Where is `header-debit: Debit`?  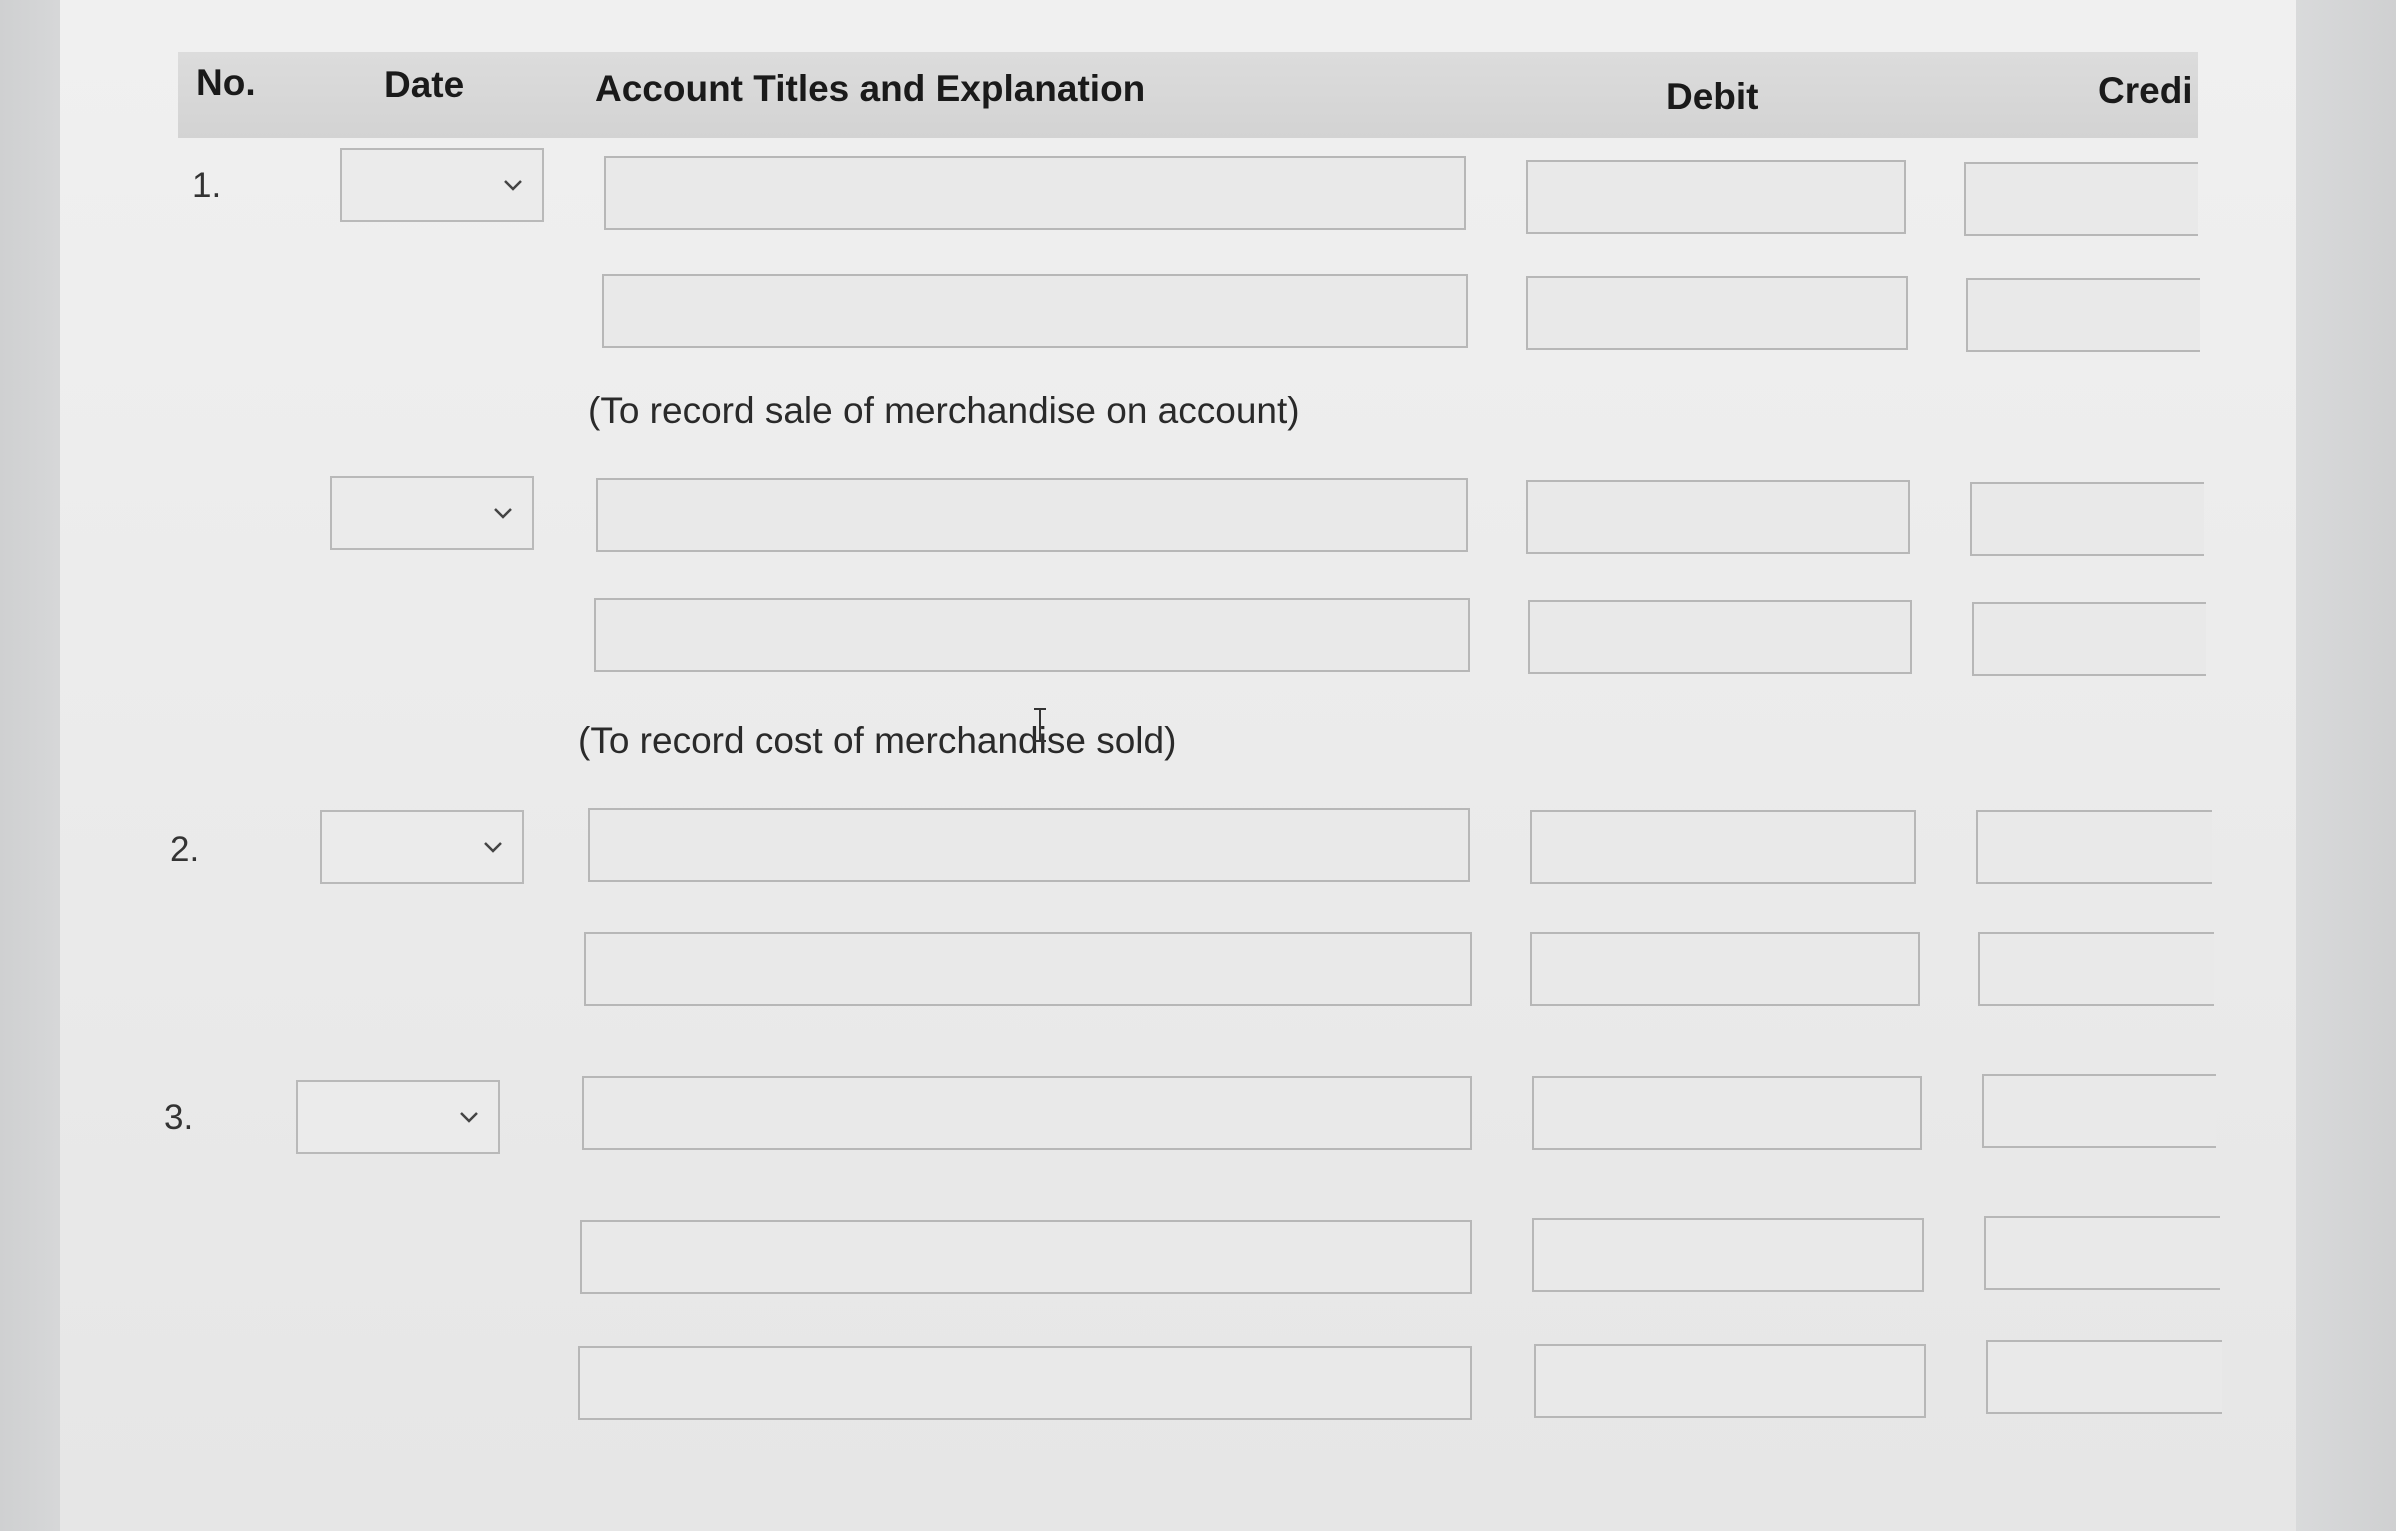 header-debit: Debit is located at coordinates (1712, 96).